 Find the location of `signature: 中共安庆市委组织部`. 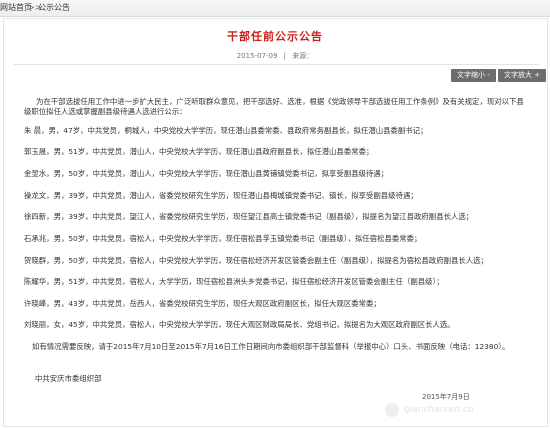

signature: 中共安庆市委组织部 is located at coordinates (68, 378).